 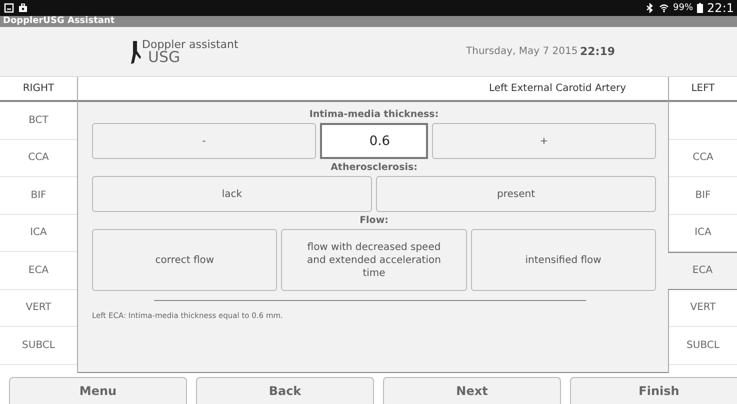 What do you see at coordinates (700, 8) in the screenshot?
I see `battery-icon` at bounding box center [700, 8].